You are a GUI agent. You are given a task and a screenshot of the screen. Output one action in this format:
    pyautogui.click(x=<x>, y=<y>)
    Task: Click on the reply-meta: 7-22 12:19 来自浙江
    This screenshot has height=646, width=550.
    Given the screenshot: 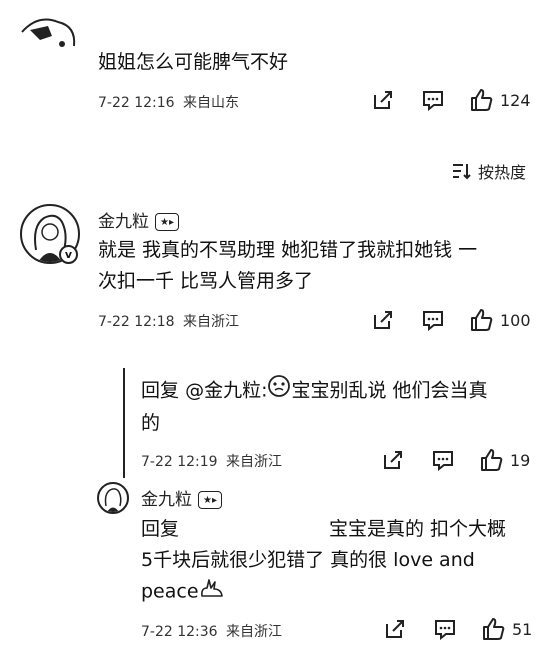 What is the action you would take?
    pyautogui.click(x=211, y=461)
    